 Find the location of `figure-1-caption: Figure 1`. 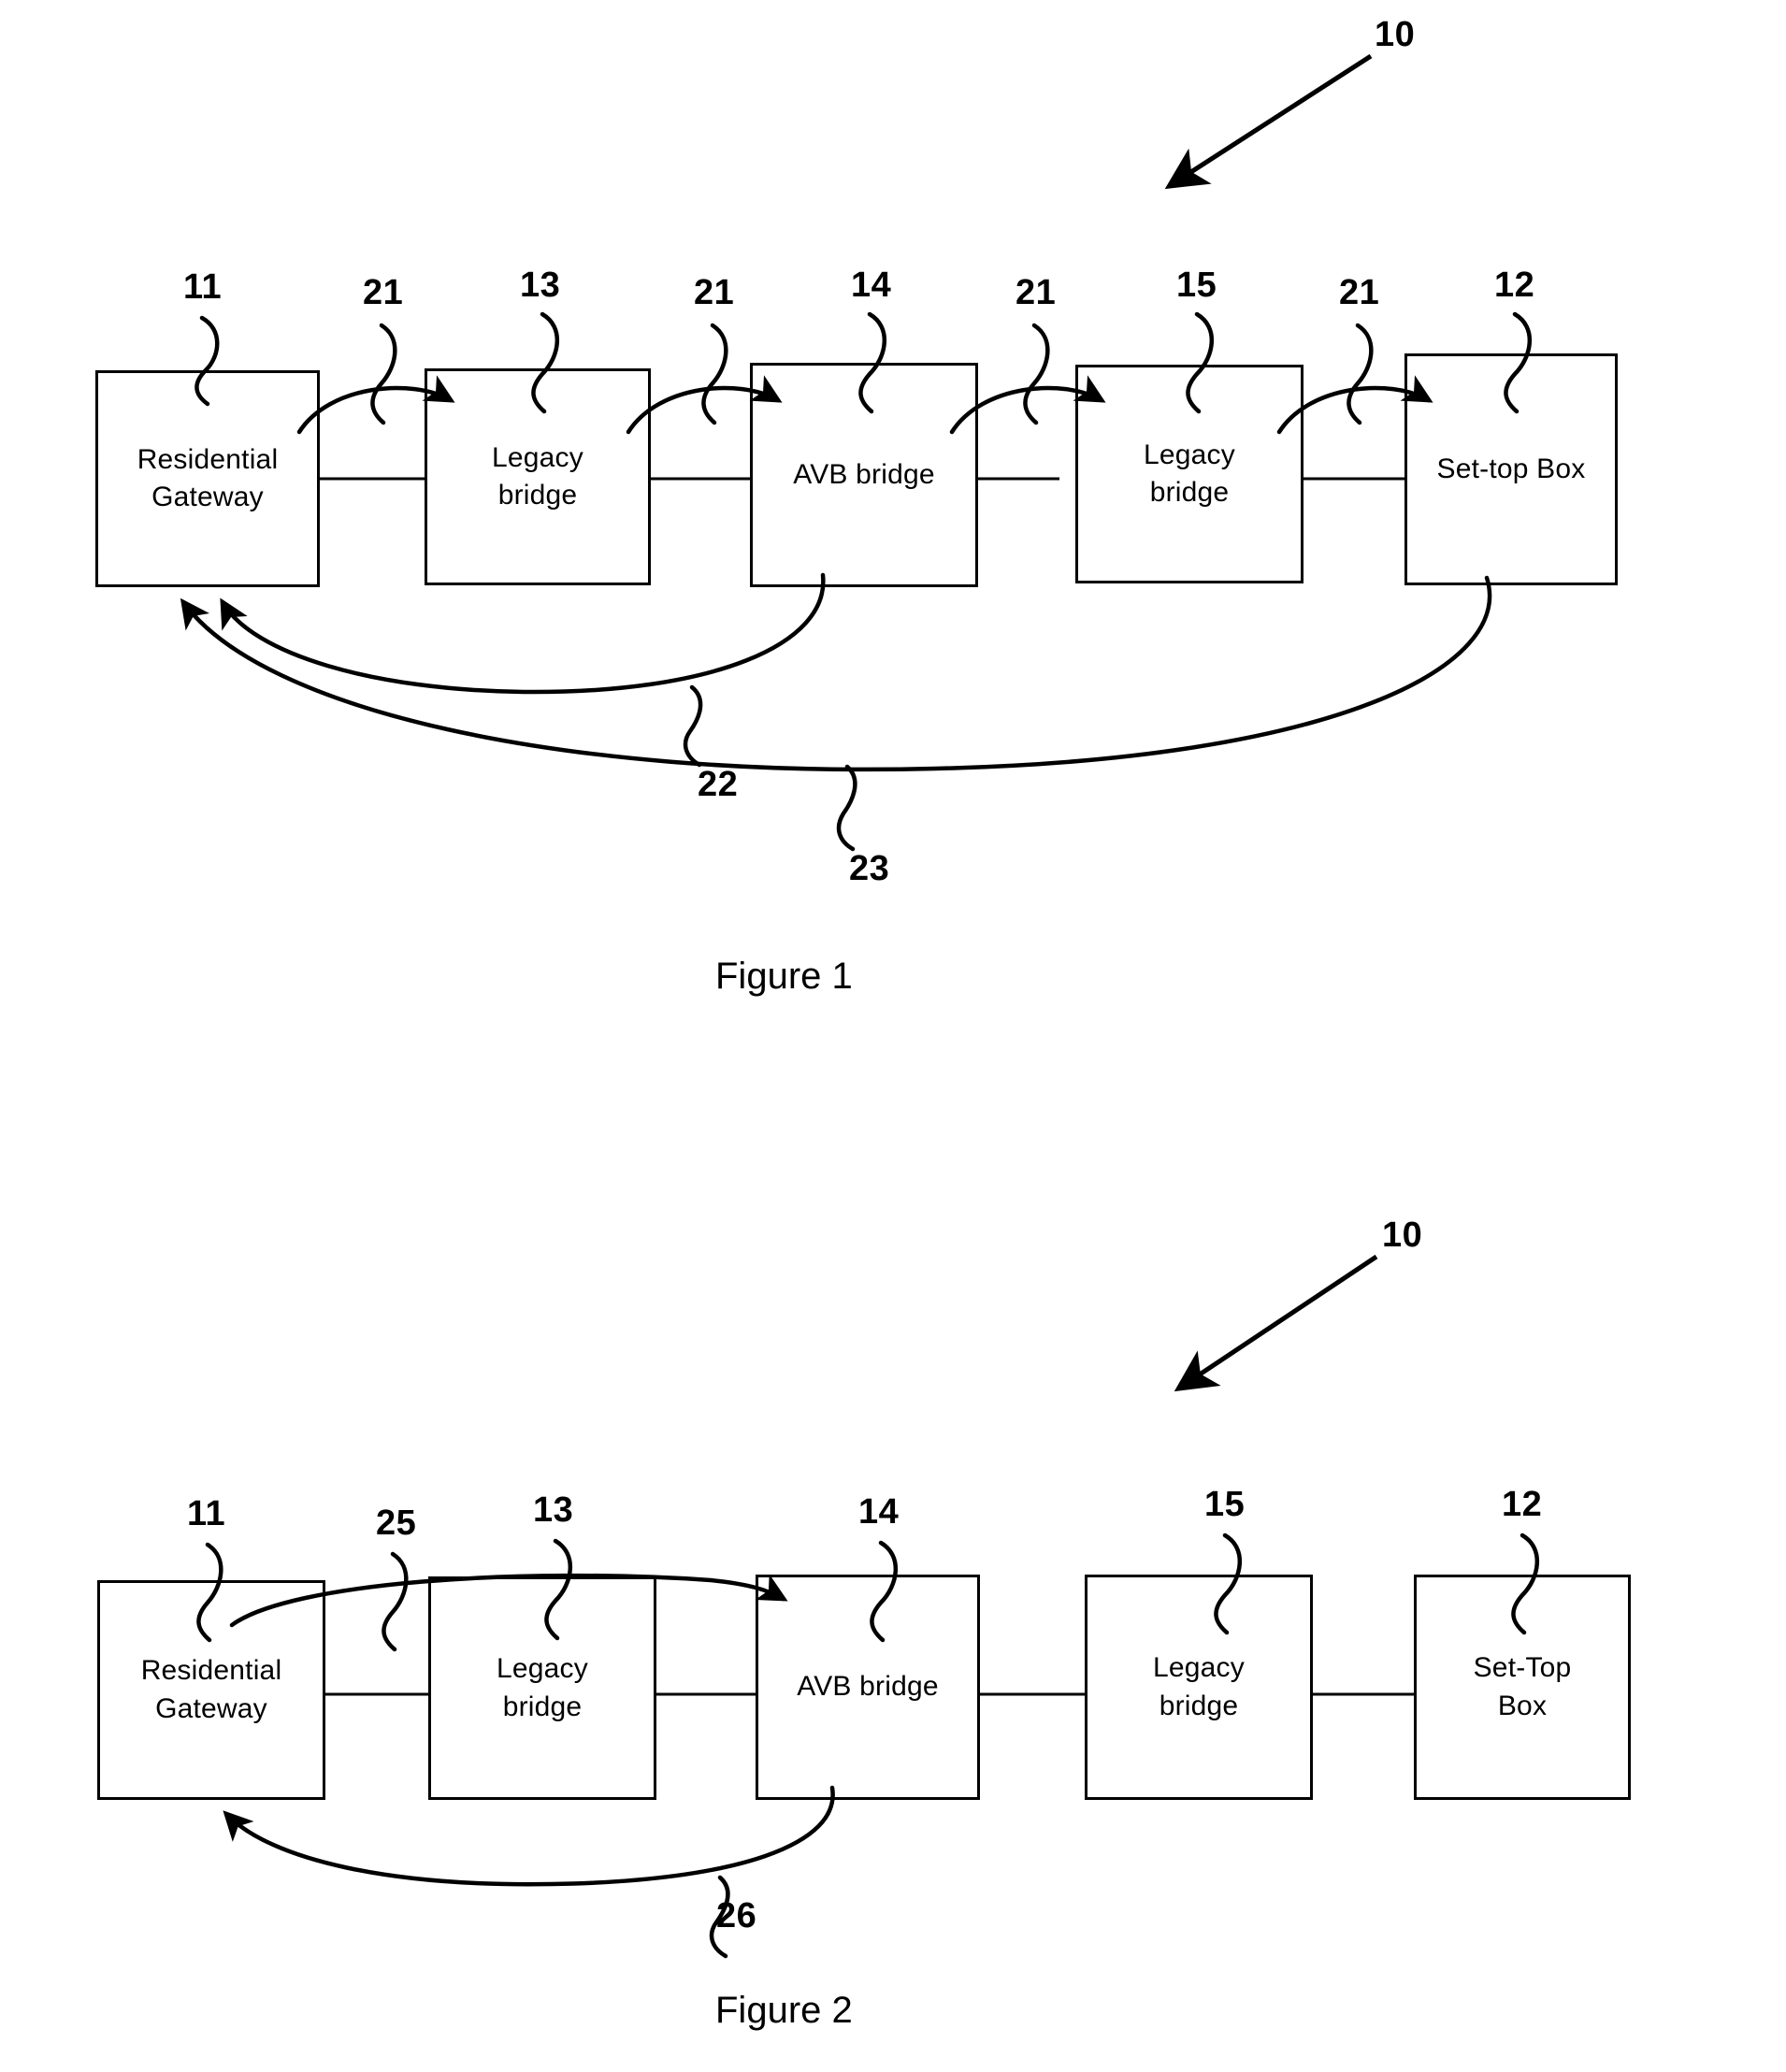

figure-1-caption: Figure 1 is located at coordinates (784, 977).